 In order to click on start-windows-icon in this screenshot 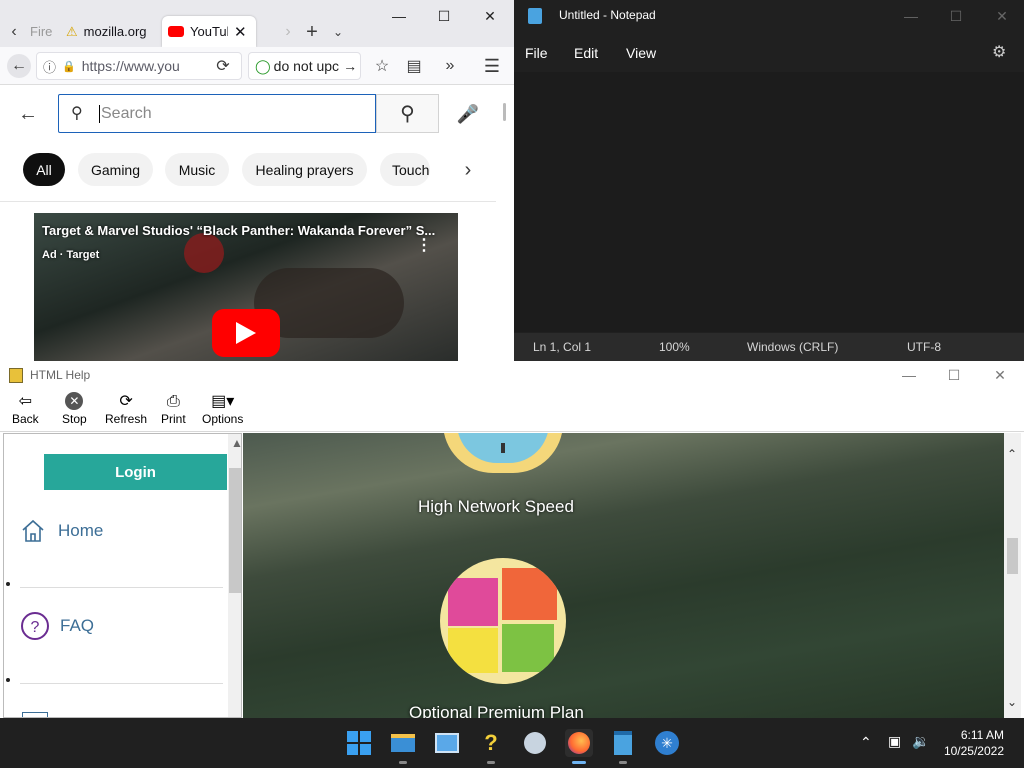, I will do `click(359, 743)`.